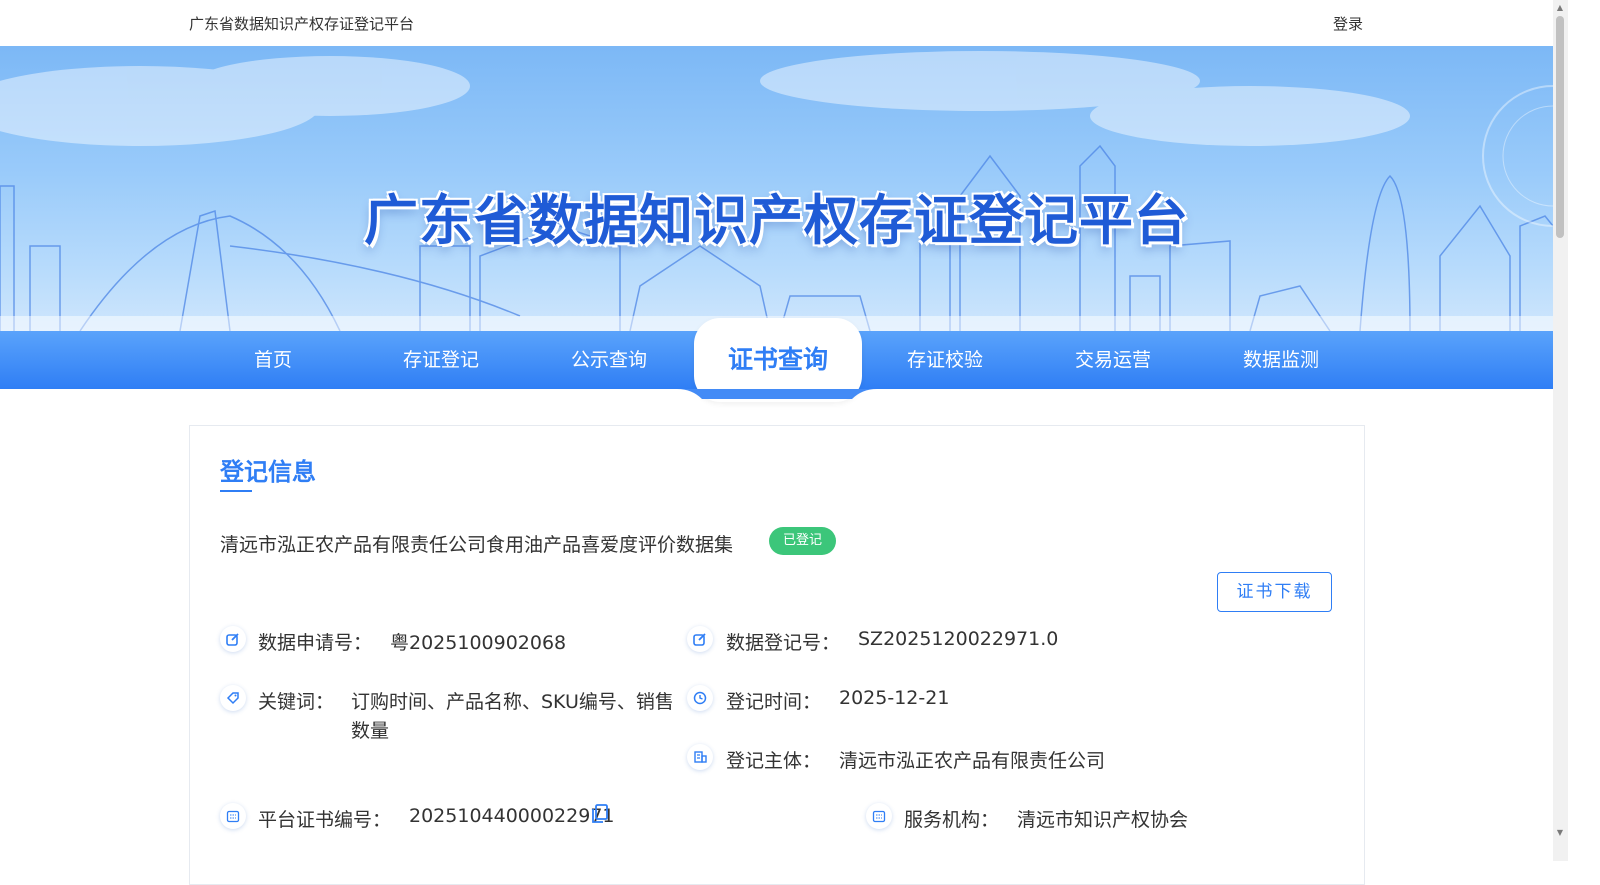 This screenshot has width=1600, height=885. I want to click on reg-time-label: 登记时间：, so click(774, 702).